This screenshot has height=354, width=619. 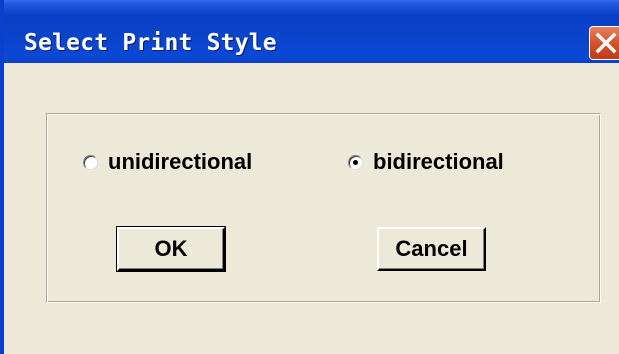 I want to click on radio-bidirectional-circle, so click(x=355, y=162).